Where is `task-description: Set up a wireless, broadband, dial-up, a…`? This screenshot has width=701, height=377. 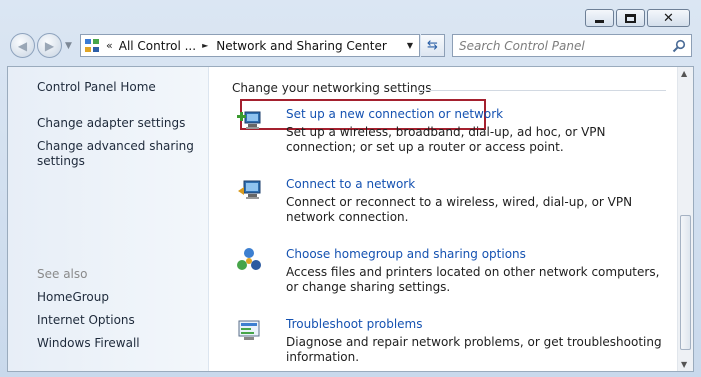 task-description: Set up a wireless, broadband, dial-up, a… is located at coordinates (446, 139).